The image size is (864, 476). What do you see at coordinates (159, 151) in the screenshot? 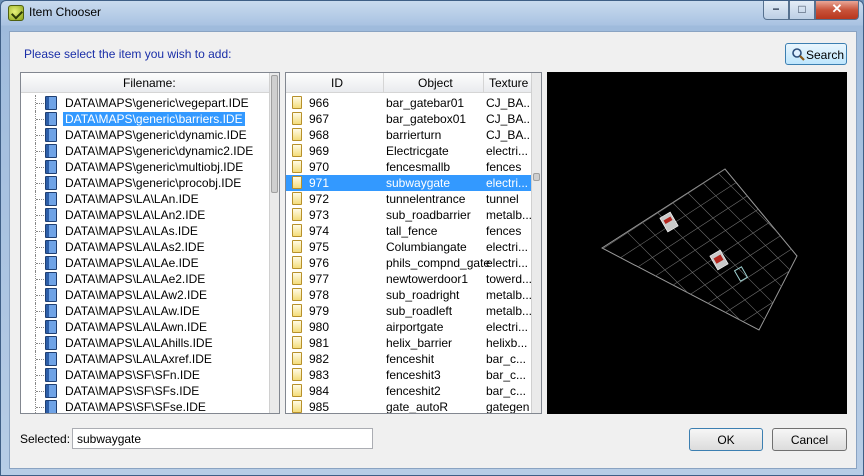
I see `file-tree-item-label: DATA\MAPS\generic\dynamic2.IDE` at bounding box center [159, 151].